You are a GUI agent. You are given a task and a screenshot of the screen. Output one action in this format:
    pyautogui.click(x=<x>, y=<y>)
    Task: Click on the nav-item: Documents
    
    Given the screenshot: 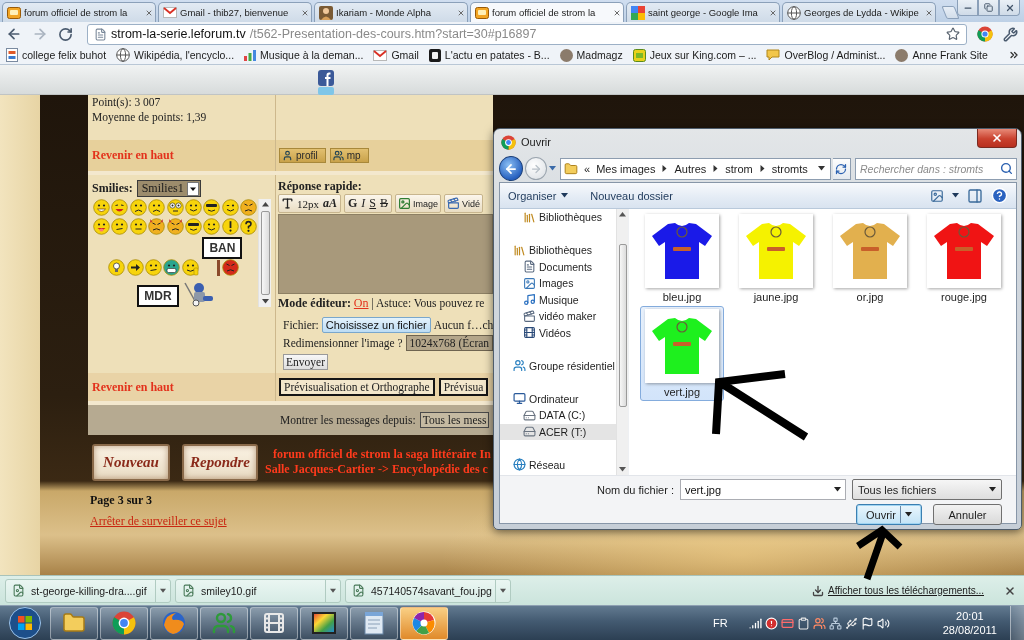 What is the action you would take?
    pyautogui.click(x=558, y=266)
    